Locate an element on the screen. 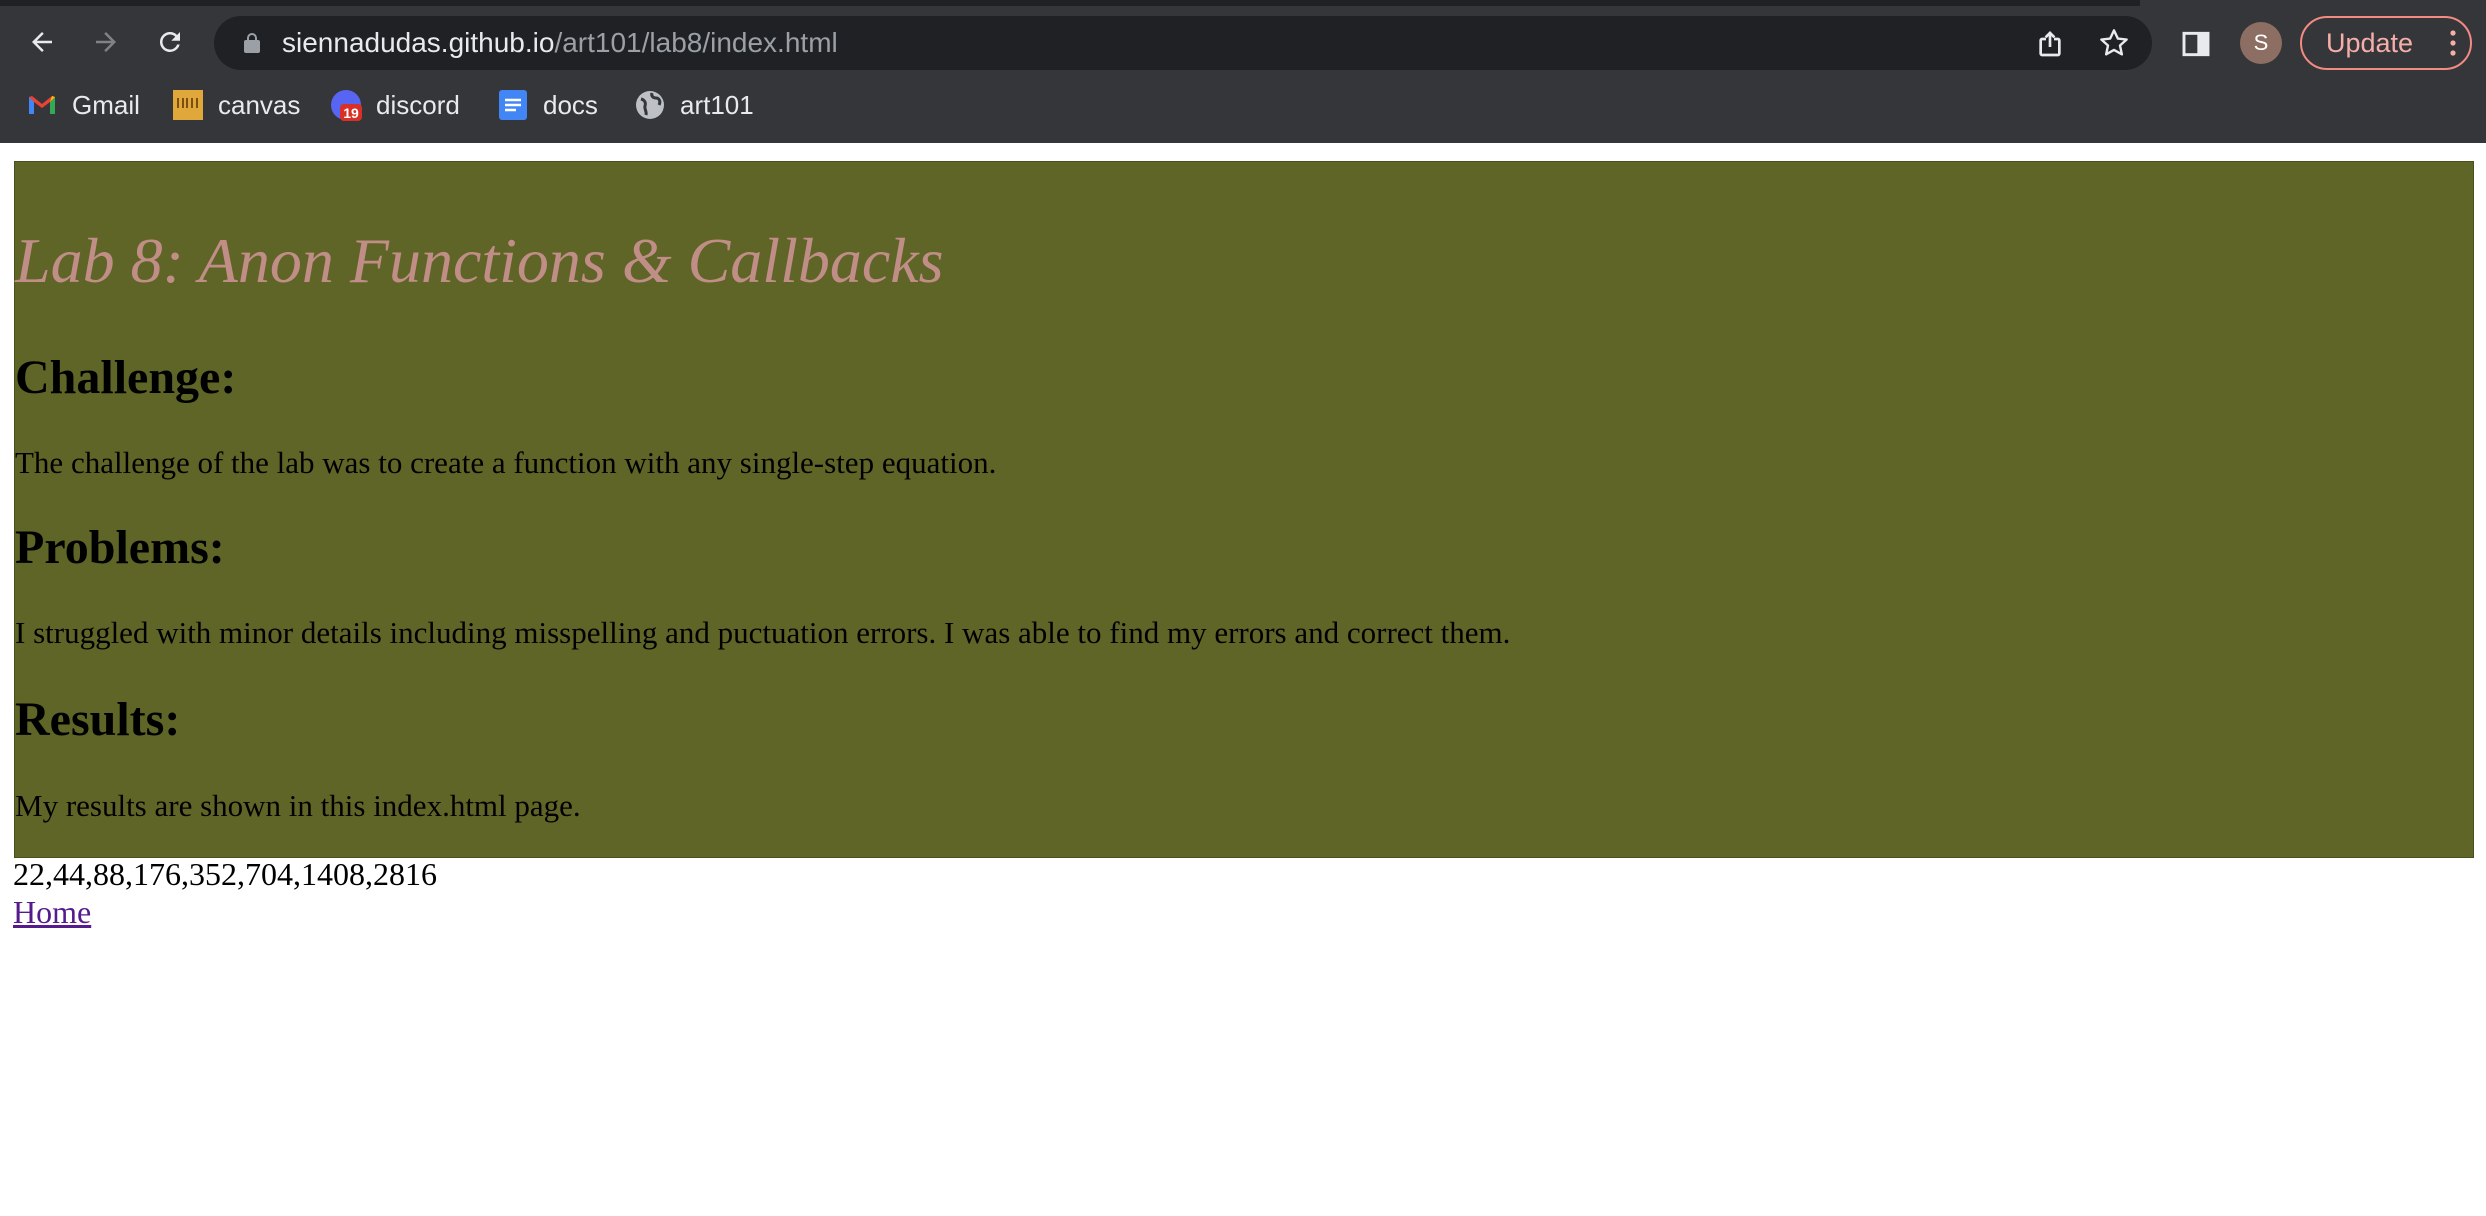  bookmark-label: Gmail is located at coordinates (106, 104).